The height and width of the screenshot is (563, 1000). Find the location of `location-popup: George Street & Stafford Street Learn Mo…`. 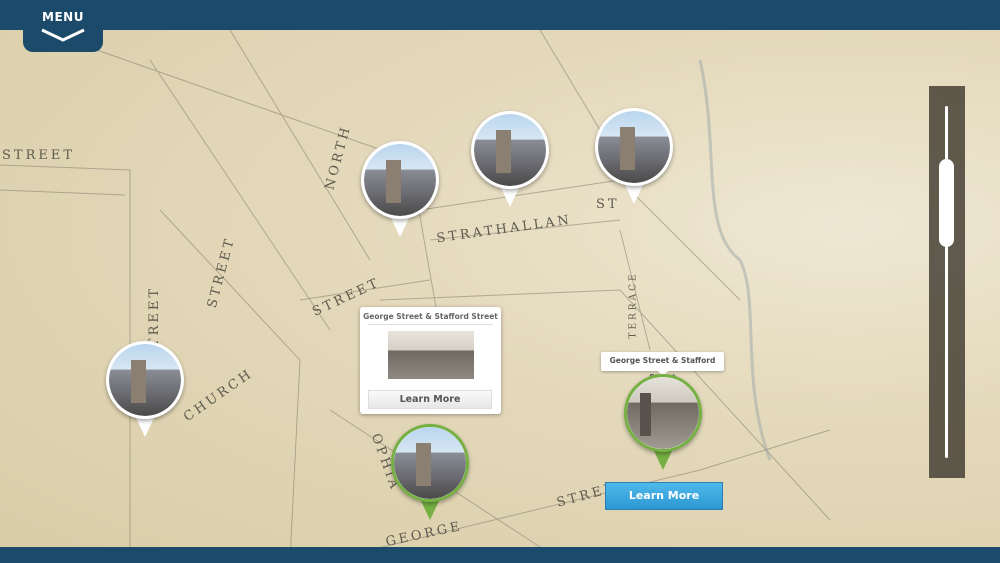

location-popup: George Street & Stafford Street Learn Mo… is located at coordinates (430, 360).